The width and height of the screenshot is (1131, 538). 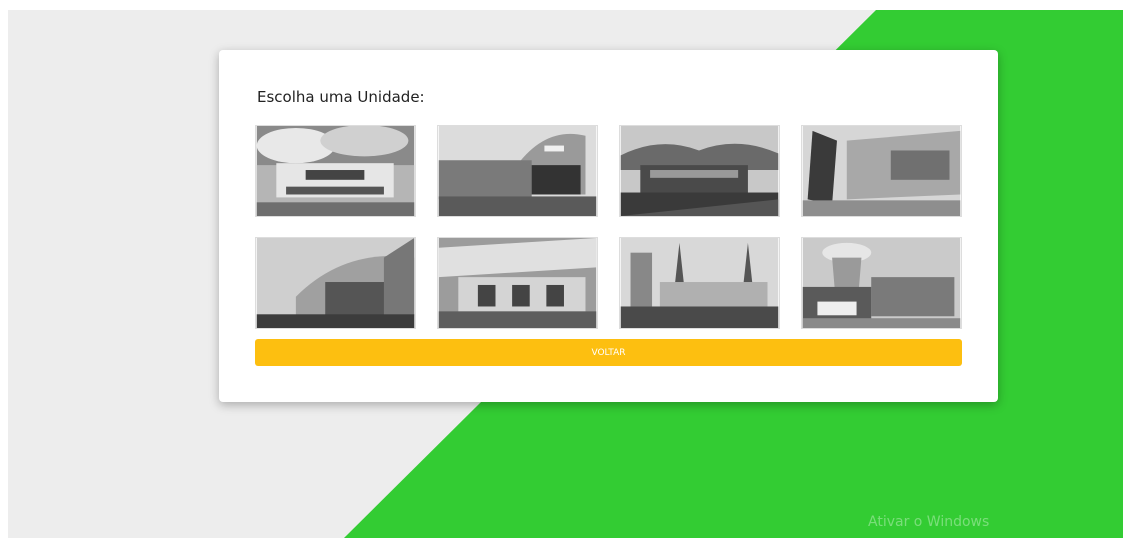 What do you see at coordinates (341, 97) in the screenshot?
I see `card-title: Escolha uma Unidade:` at bounding box center [341, 97].